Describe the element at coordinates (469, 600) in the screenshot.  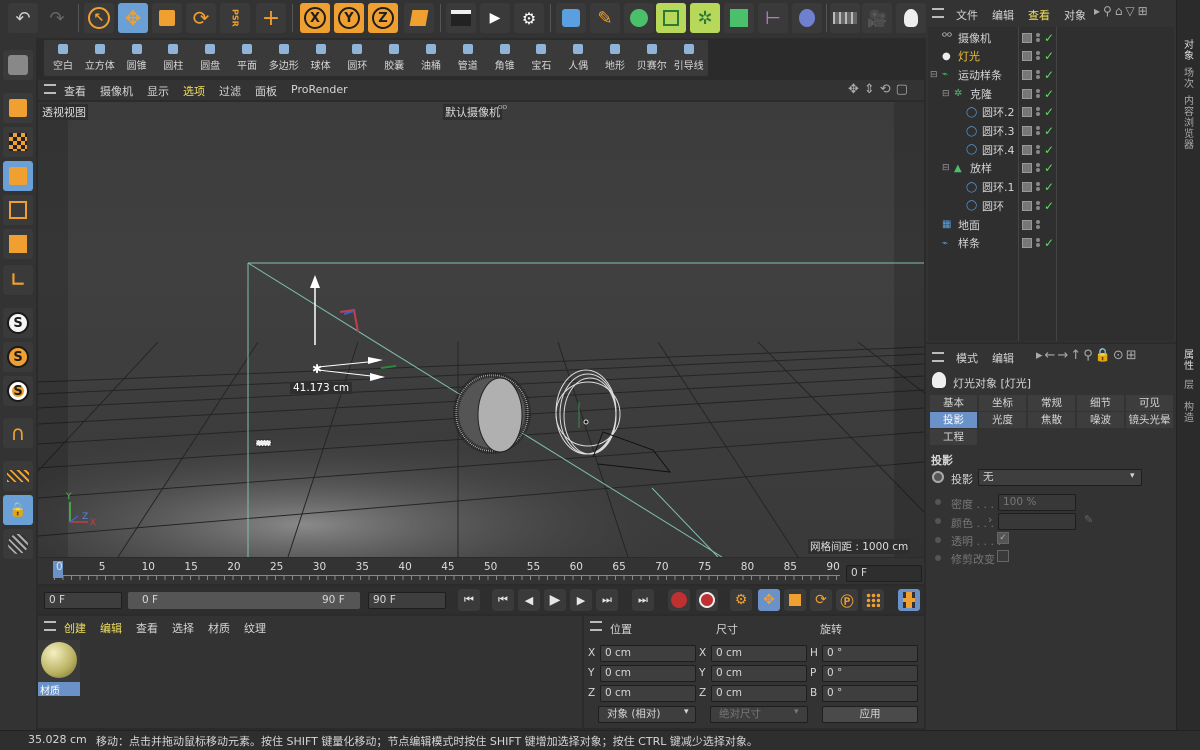
I see `goto-start-button: ⏮` at that location.